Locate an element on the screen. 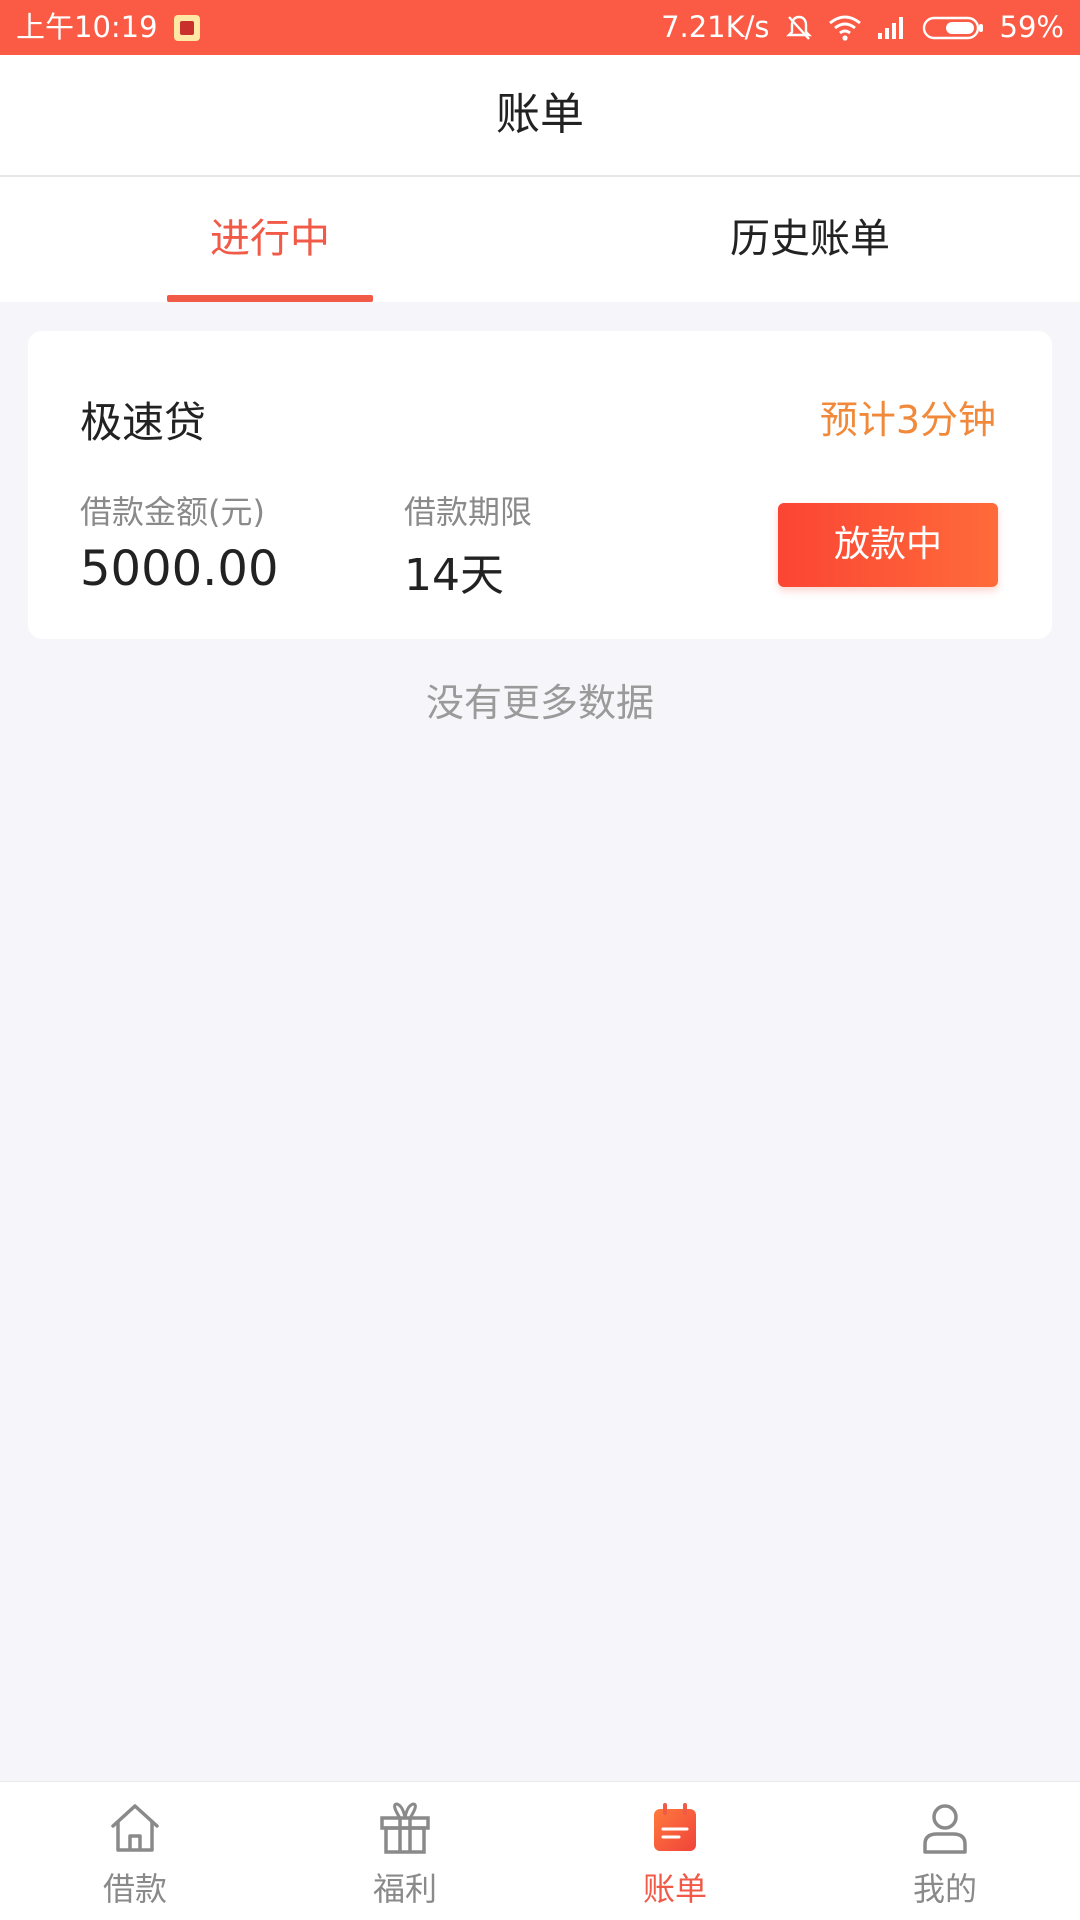 This screenshot has width=1080, height=1920. tab-history: 历史账单 is located at coordinates (810, 239).